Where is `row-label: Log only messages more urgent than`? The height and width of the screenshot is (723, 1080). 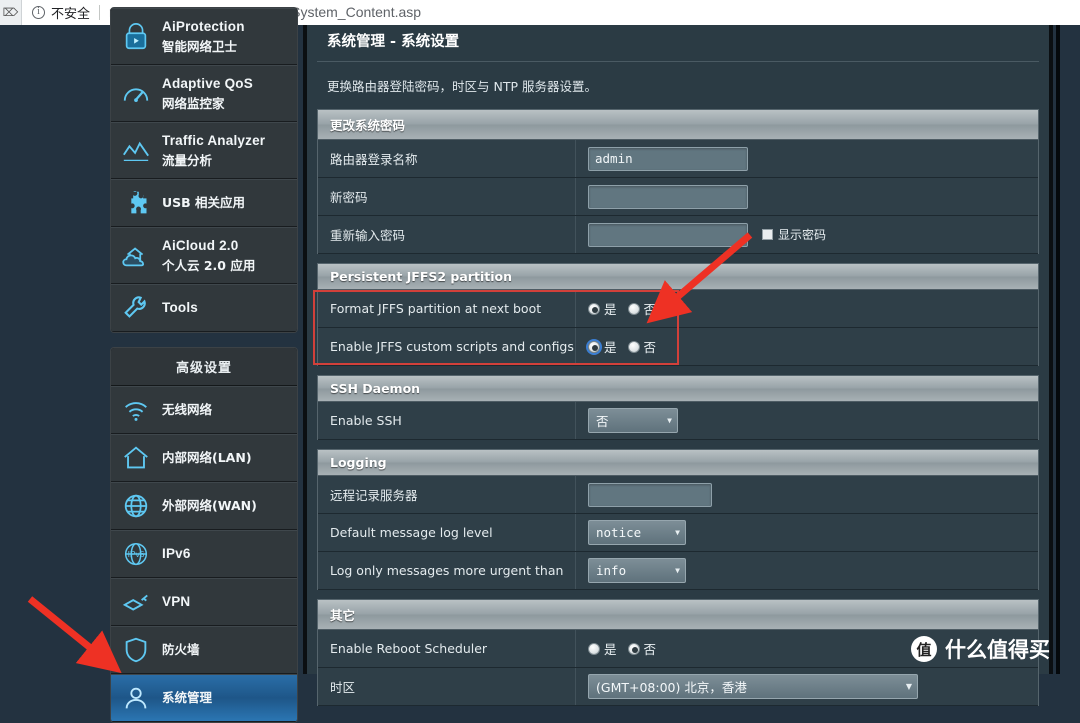 row-label: Log only messages more urgent than is located at coordinates (447, 570).